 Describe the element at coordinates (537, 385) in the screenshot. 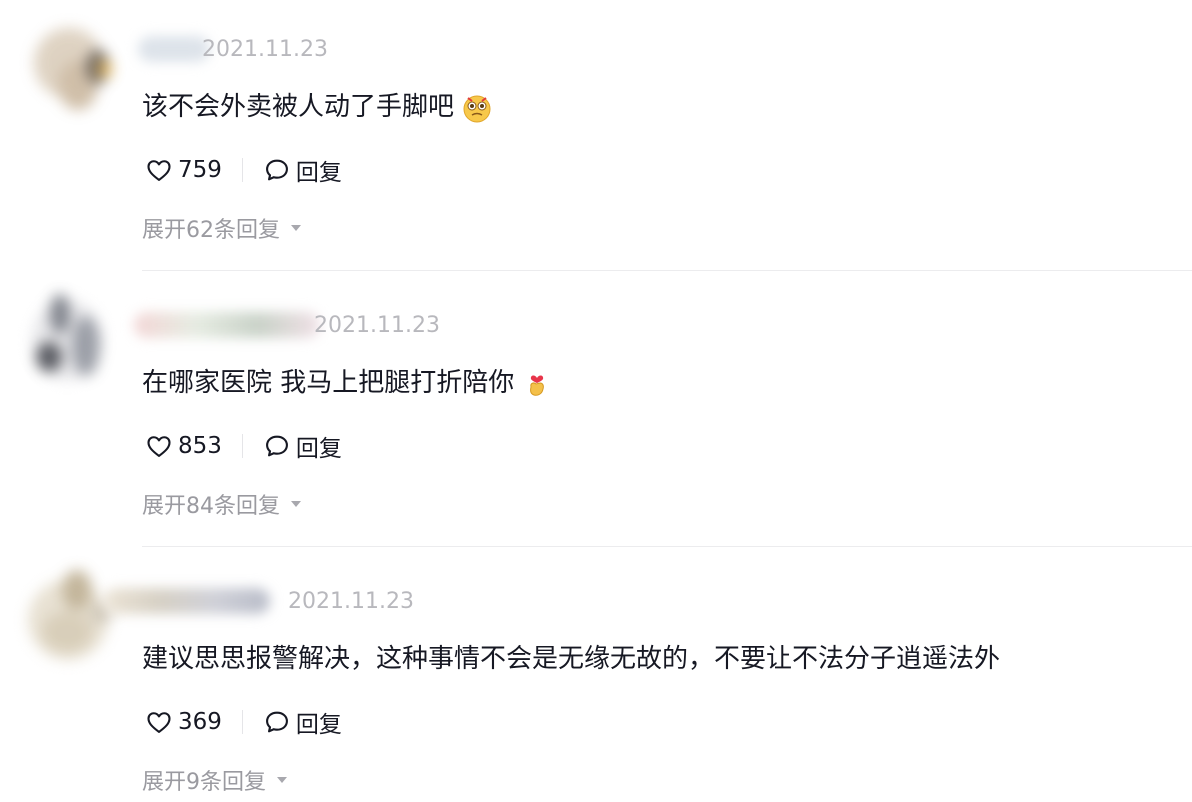

I see `finger-heart-emoji` at that location.